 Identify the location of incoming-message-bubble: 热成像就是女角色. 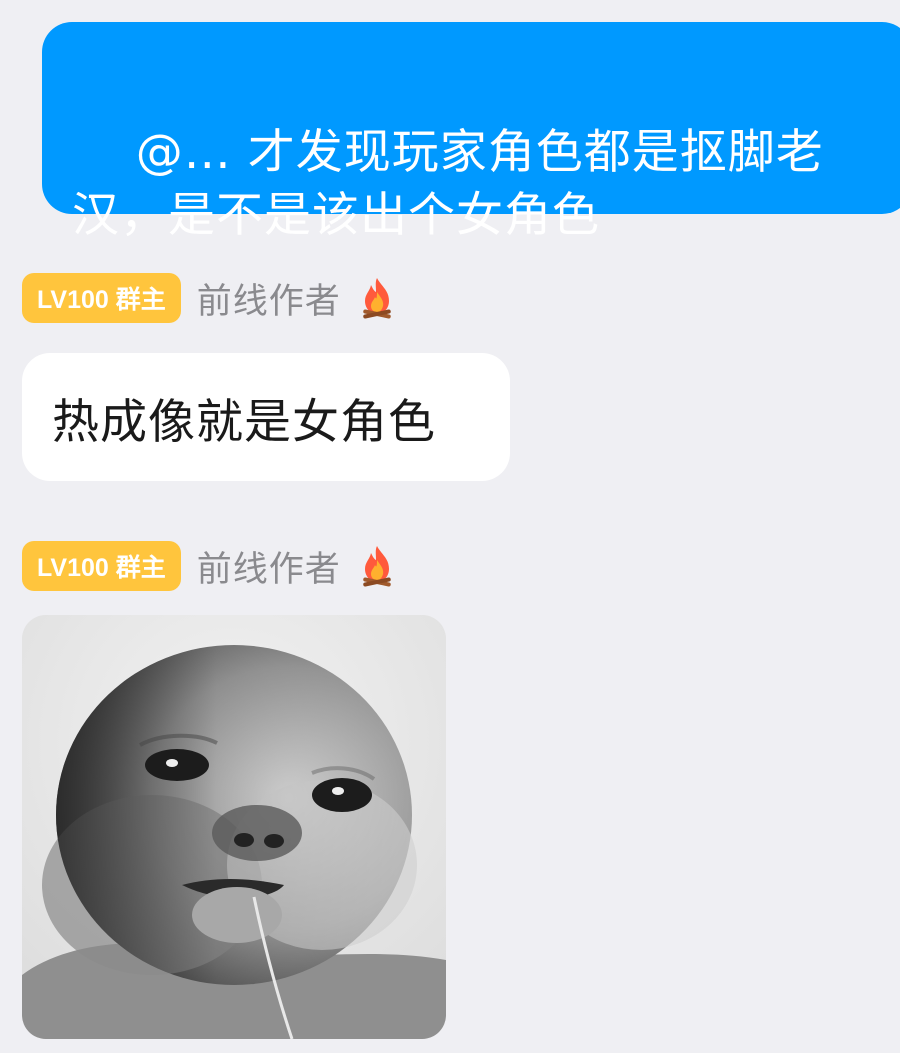
(266, 417).